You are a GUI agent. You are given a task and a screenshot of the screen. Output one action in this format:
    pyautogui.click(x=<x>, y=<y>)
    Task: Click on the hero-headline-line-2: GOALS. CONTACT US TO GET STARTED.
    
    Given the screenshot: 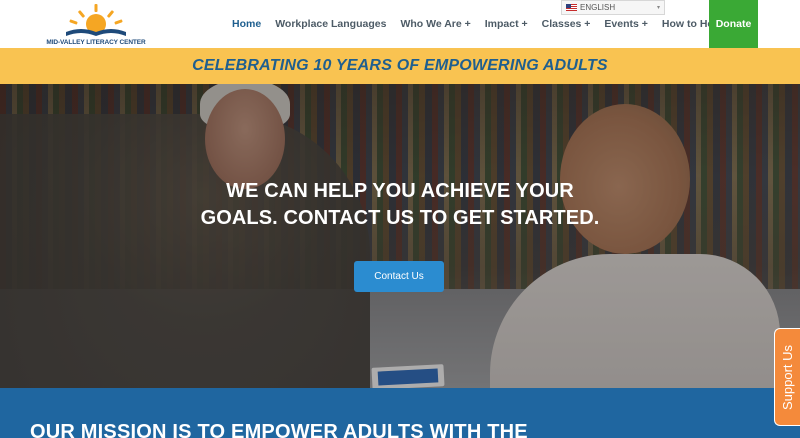 What is the action you would take?
    pyautogui.click(x=400, y=218)
    